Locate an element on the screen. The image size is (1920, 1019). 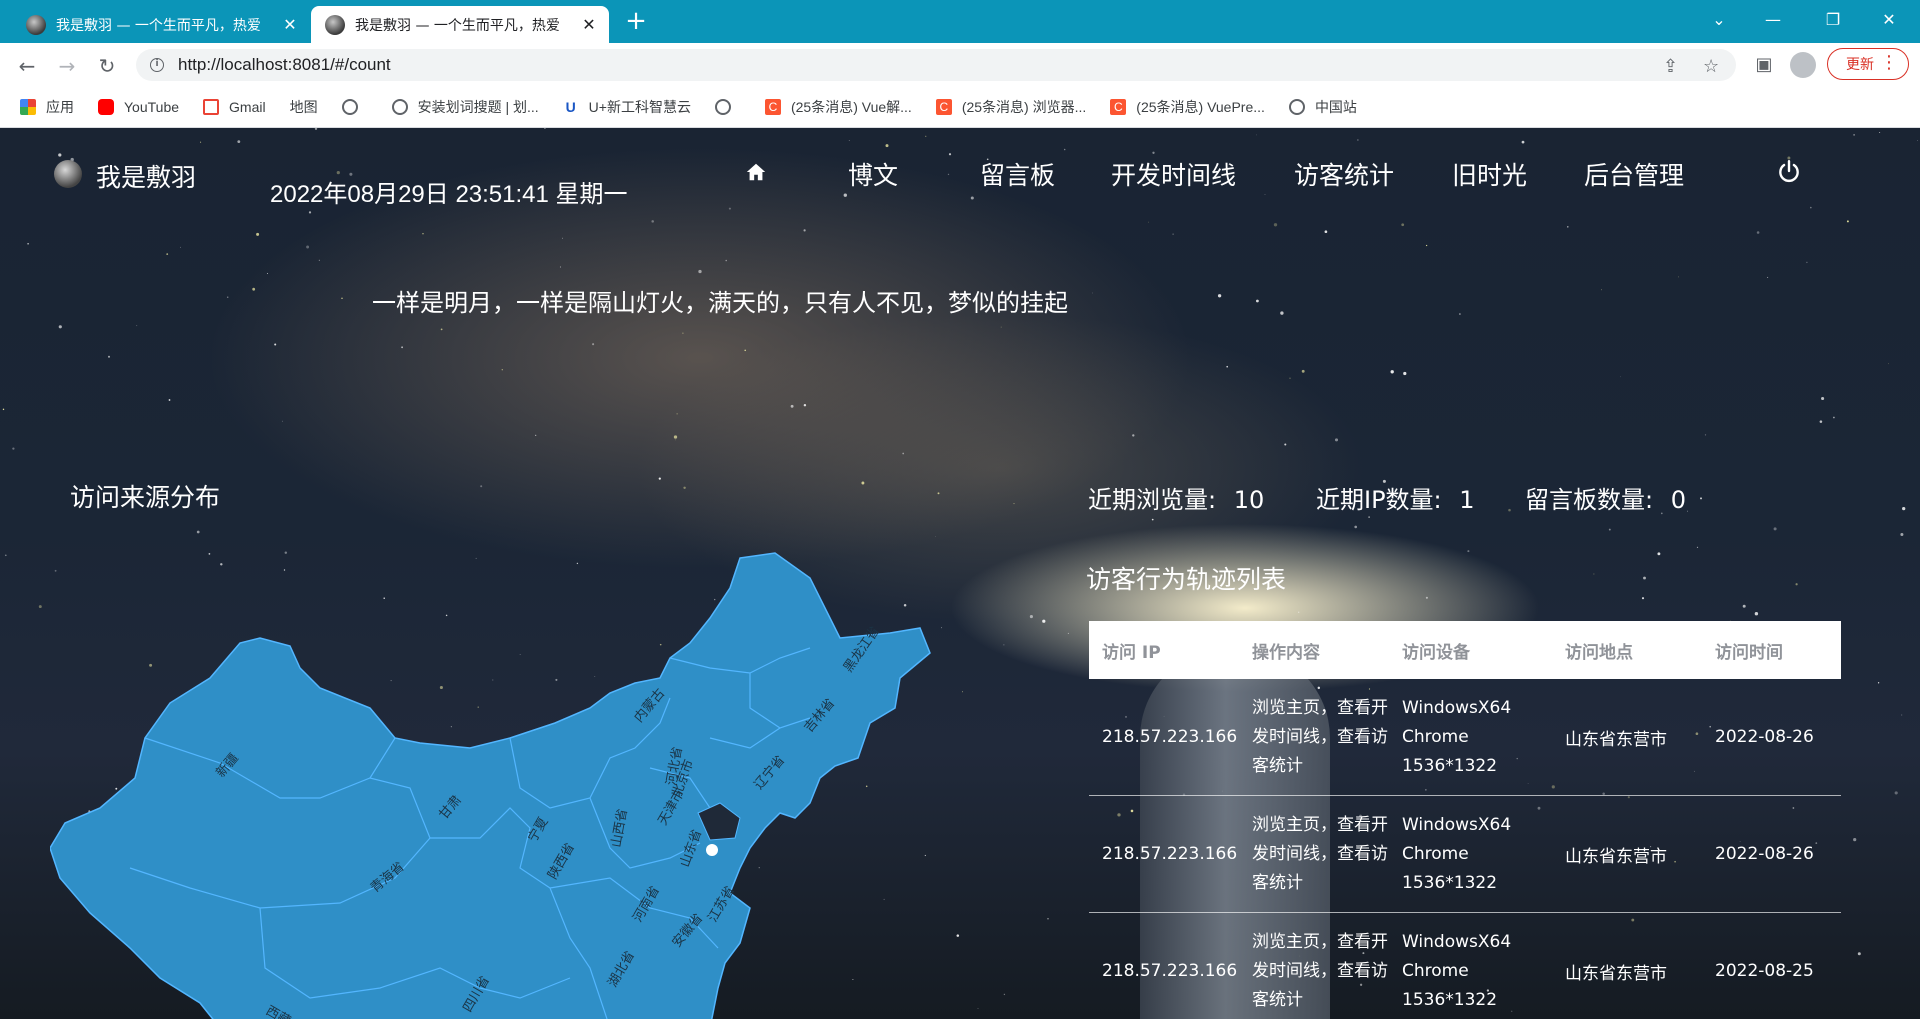
header-location: 访问地点 is located at coordinates (1627, 650).